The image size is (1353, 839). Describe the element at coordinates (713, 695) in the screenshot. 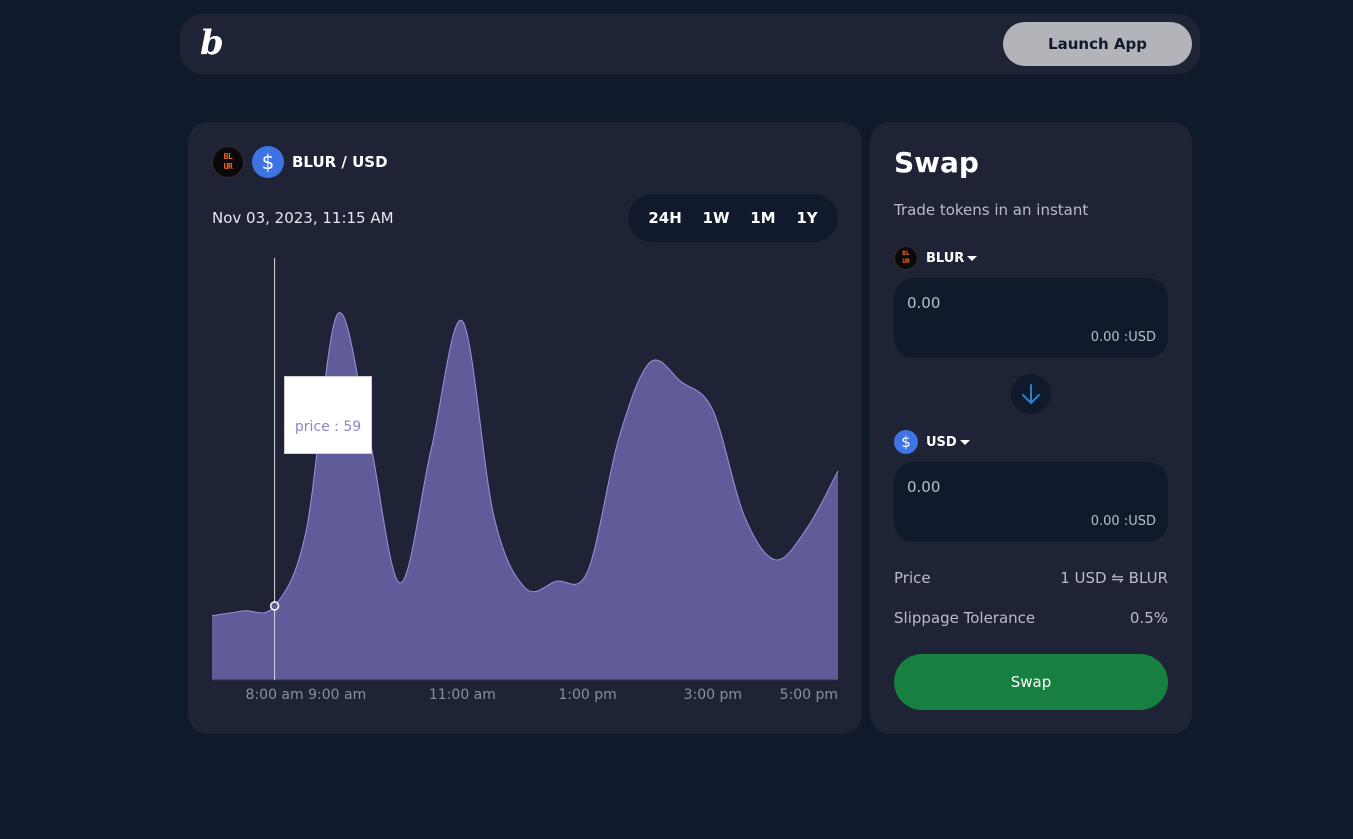

I see `x-tick-label: 3:00 pm` at that location.